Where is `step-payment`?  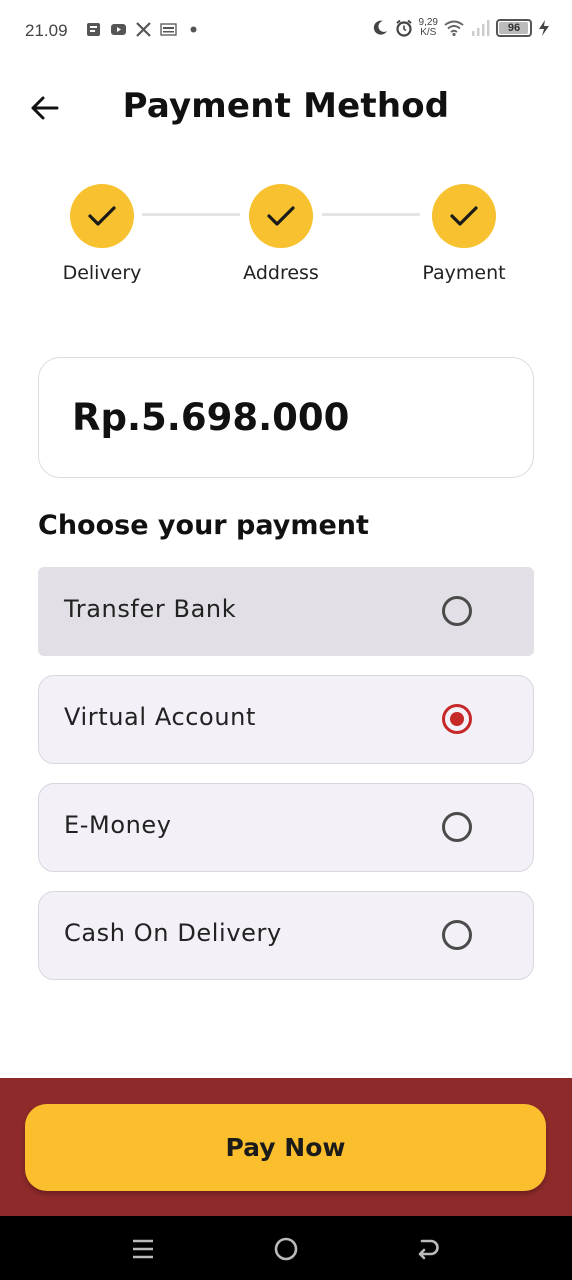 step-payment is located at coordinates (464, 216).